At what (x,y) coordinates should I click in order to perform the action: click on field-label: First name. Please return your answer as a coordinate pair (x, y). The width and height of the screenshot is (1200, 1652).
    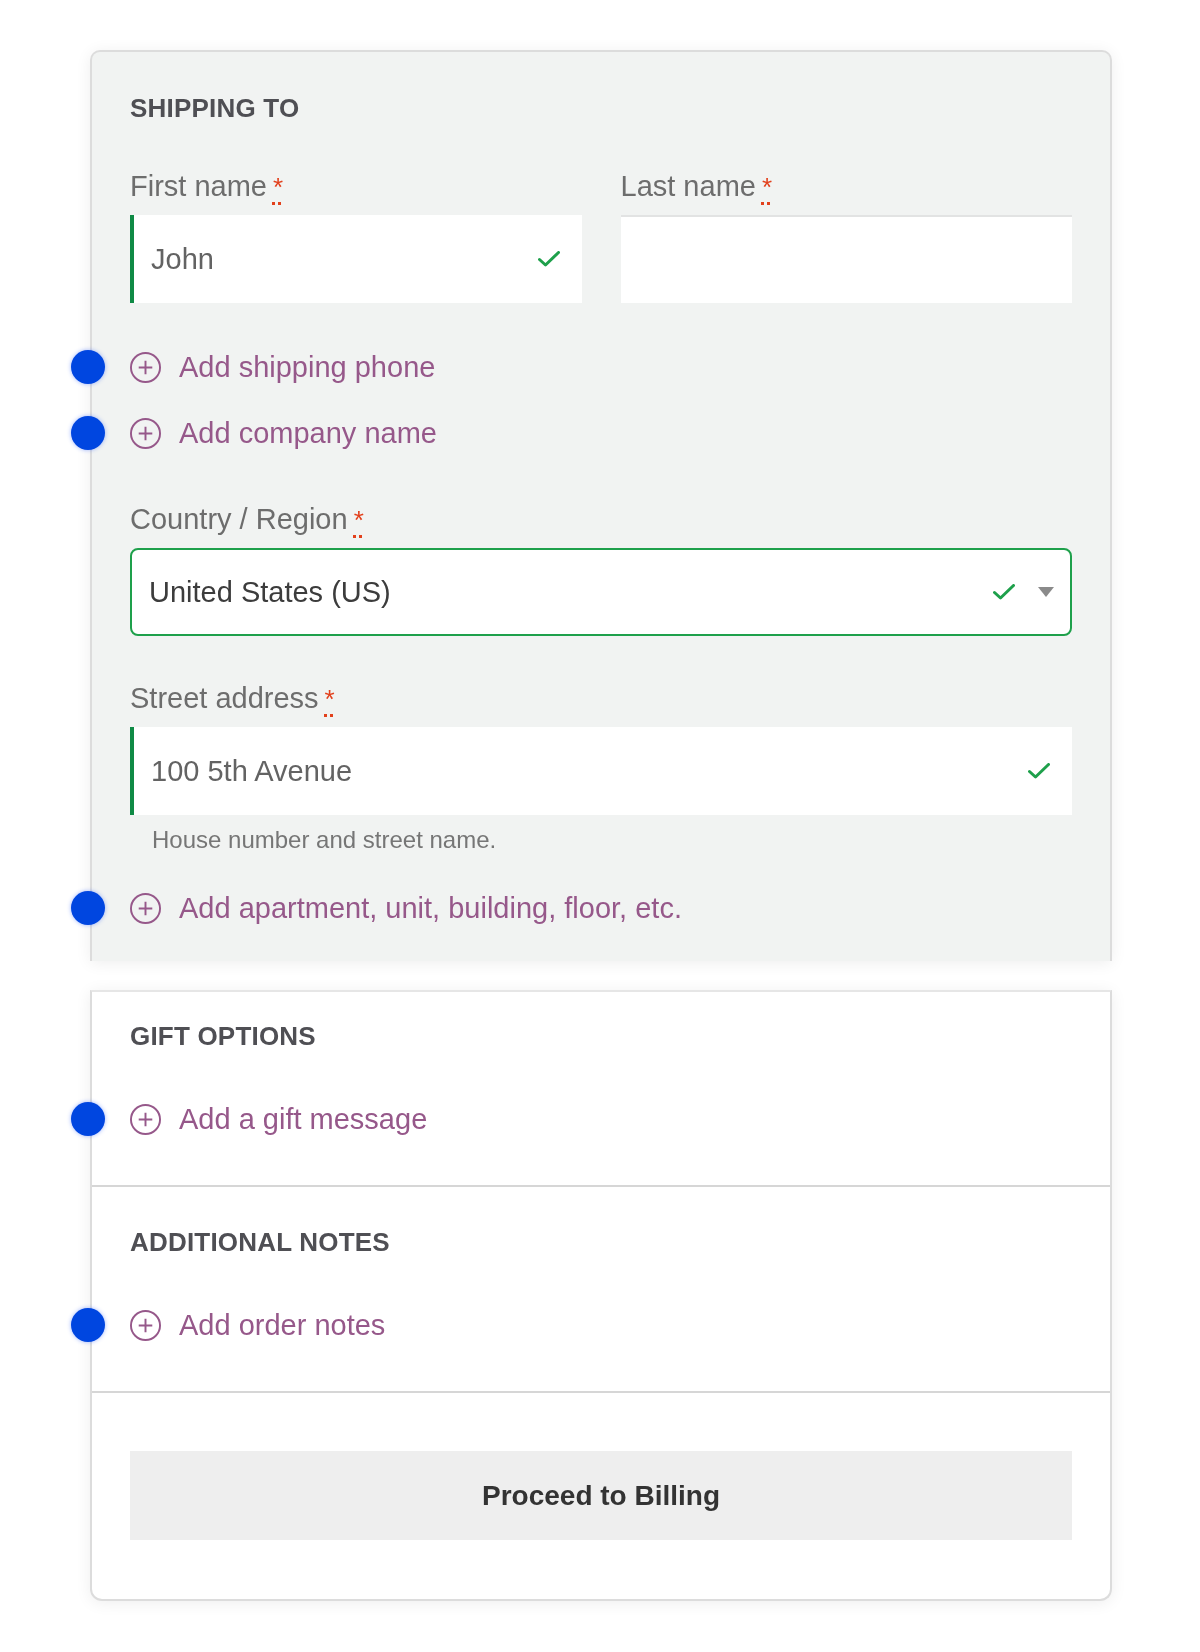
    Looking at the image, I should click on (198, 186).